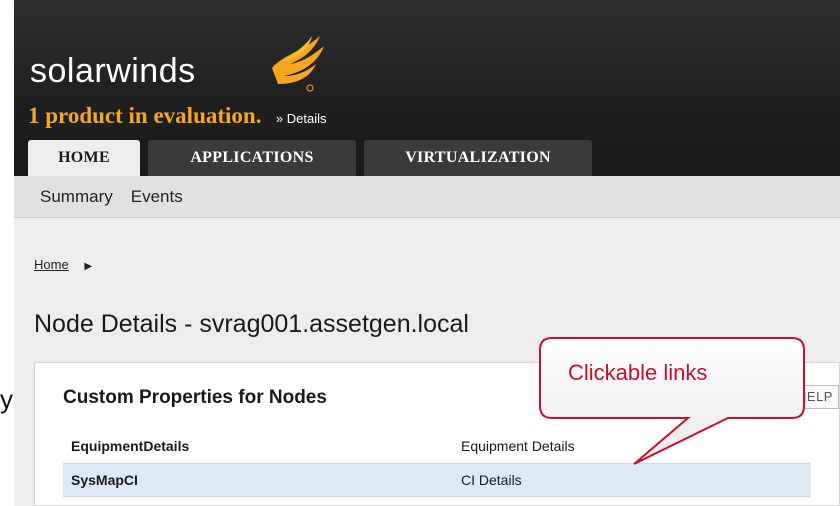 The image size is (840, 506). Describe the element at coordinates (478, 158) in the screenshot. I see `tab-virtualization: VIRTUALIZATION` at that location.